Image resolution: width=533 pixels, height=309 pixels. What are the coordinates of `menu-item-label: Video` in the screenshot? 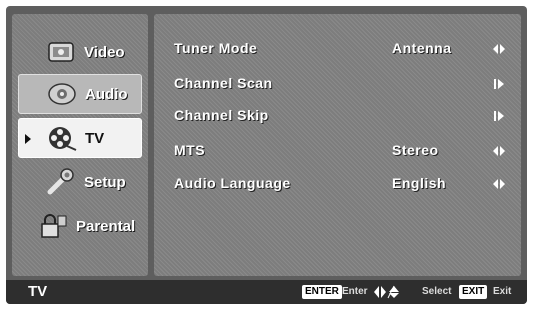 It's located at (104, 52).